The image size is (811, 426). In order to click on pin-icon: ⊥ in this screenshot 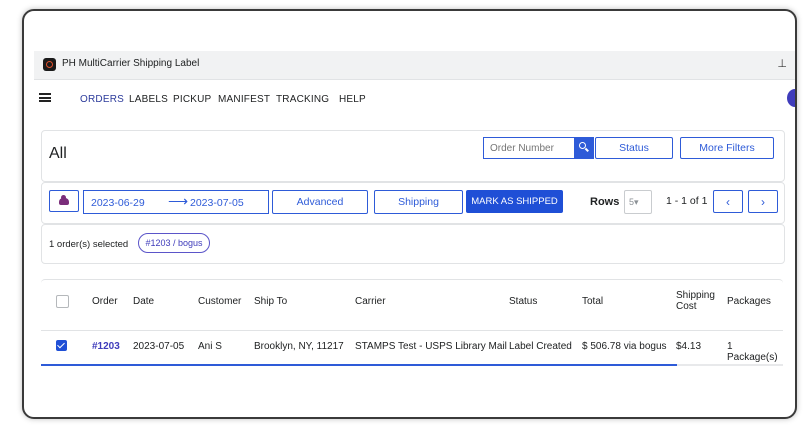, I will do `click(782, 63)`.